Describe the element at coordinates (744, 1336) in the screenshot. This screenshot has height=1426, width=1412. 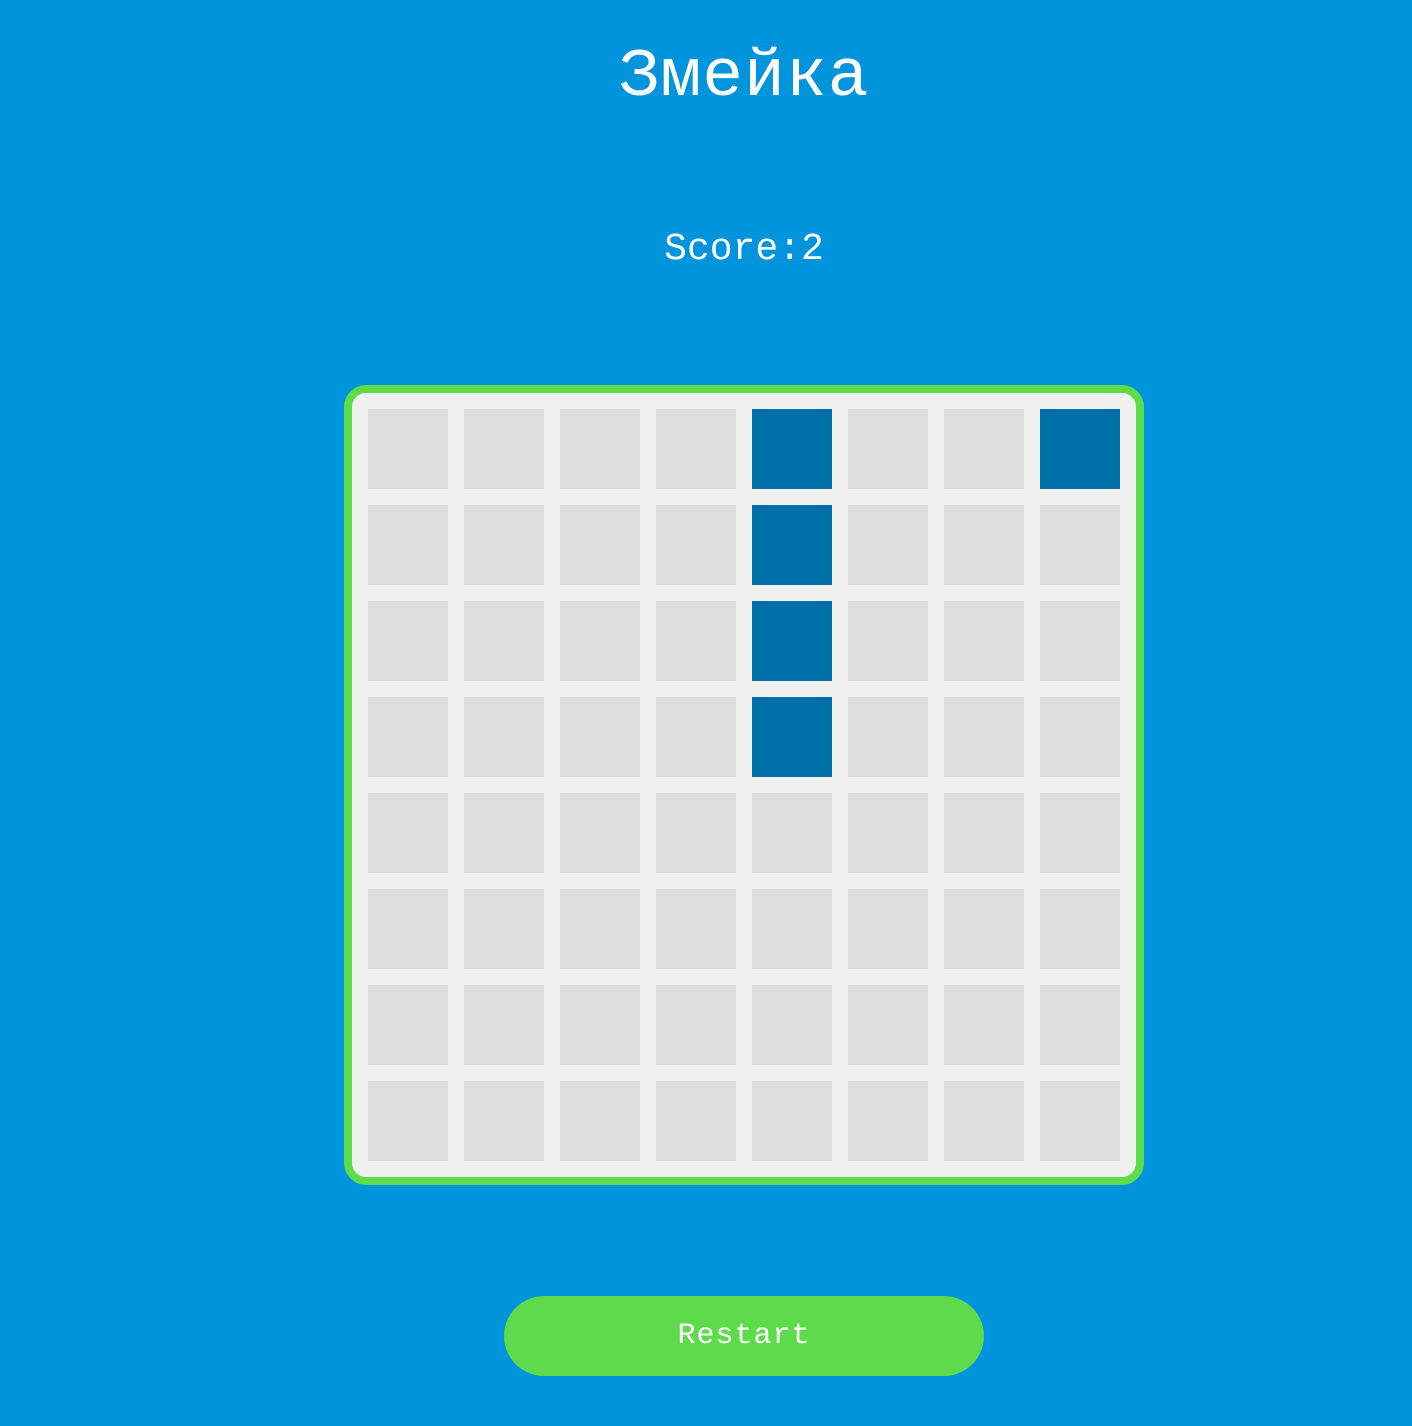
I see `restart-button: Restart` at that location.